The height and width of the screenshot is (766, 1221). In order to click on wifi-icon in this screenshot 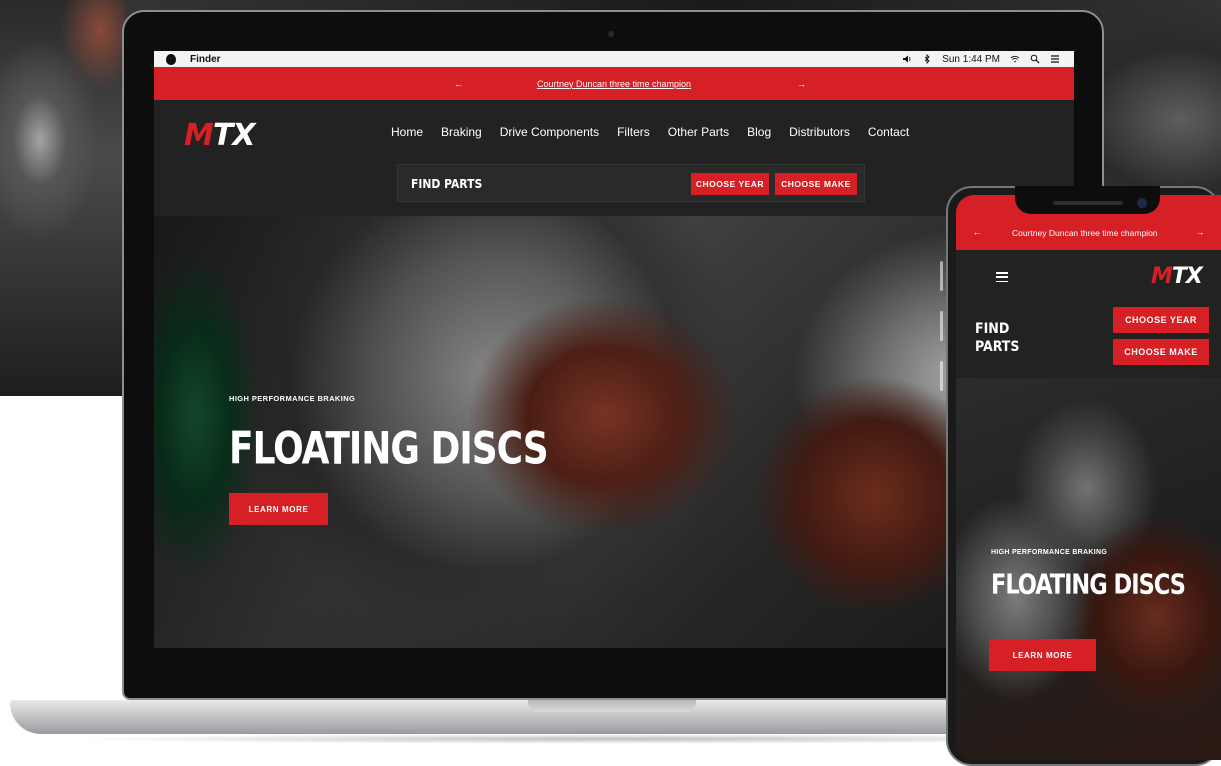, I will do `click(1015, 59)`.